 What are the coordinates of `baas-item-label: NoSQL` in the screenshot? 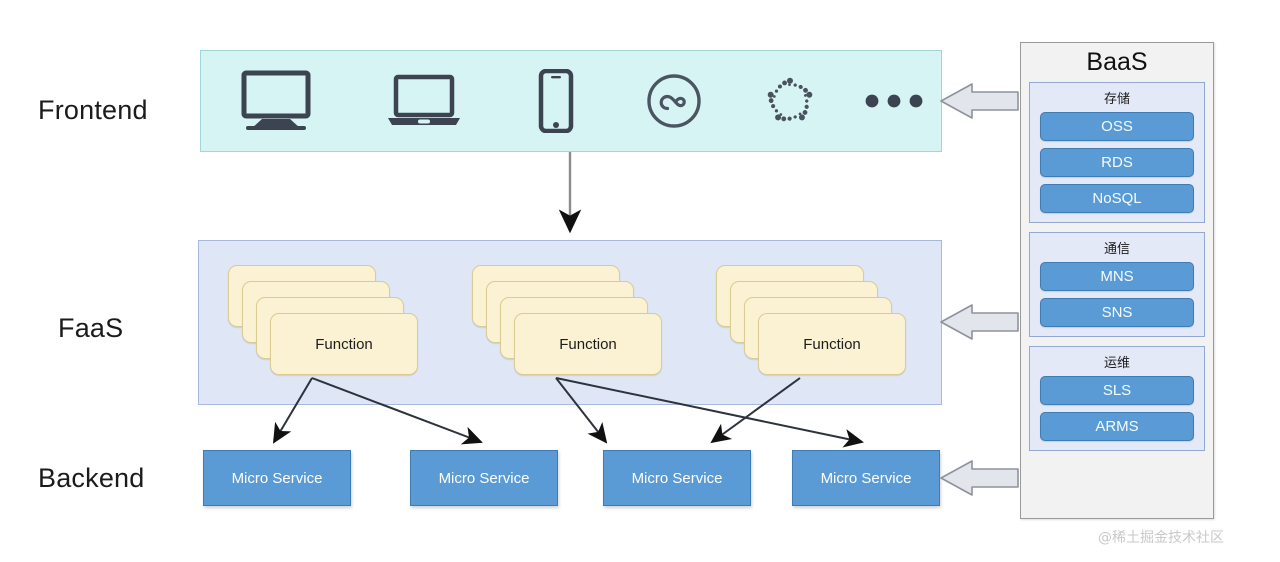 It's located at (1117, 198).